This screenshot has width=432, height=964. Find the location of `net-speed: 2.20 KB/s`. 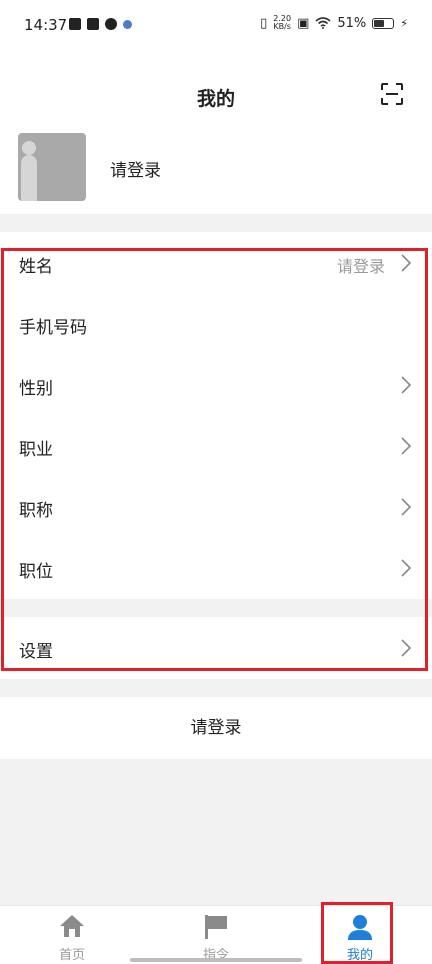

net-speed: 2.20 KB/s is located at coordinates (282, 22).